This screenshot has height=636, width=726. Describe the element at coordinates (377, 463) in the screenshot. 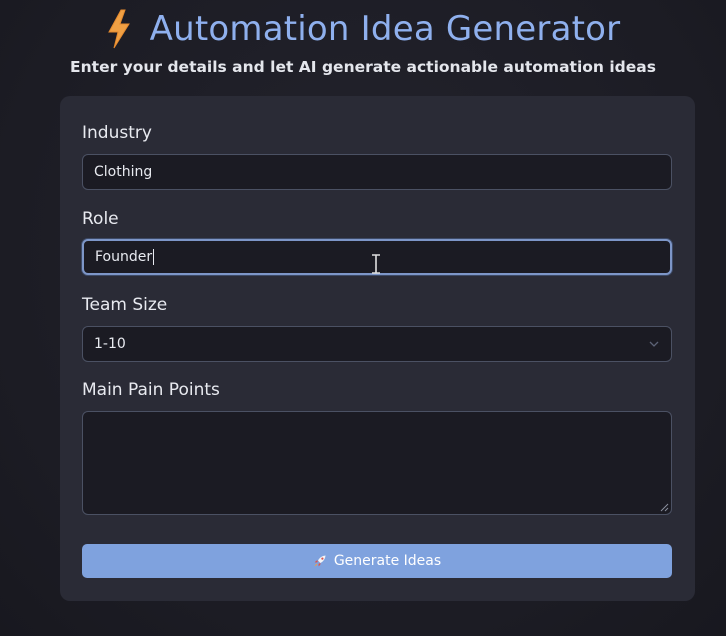

I see `pain-points-textarea` at that location.